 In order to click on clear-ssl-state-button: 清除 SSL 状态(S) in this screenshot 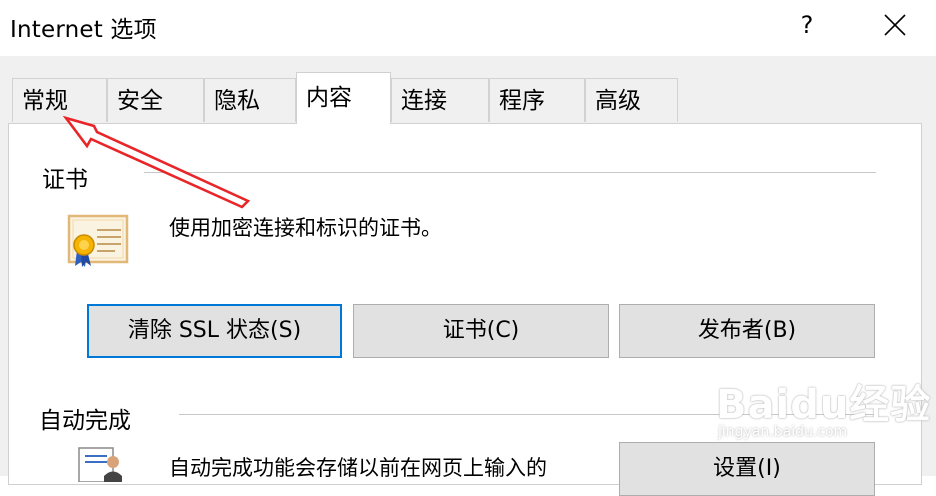, I will do `click(214, 331)`.